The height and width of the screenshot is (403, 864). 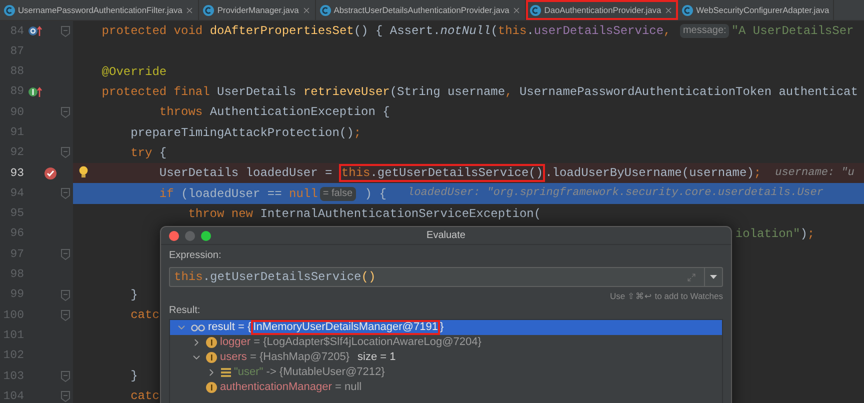 What do you see at coordinates (246, 133) in the screenshot?
I see `code-text: prepareTimingAttackProtection();` at bounding box center [246, 133].